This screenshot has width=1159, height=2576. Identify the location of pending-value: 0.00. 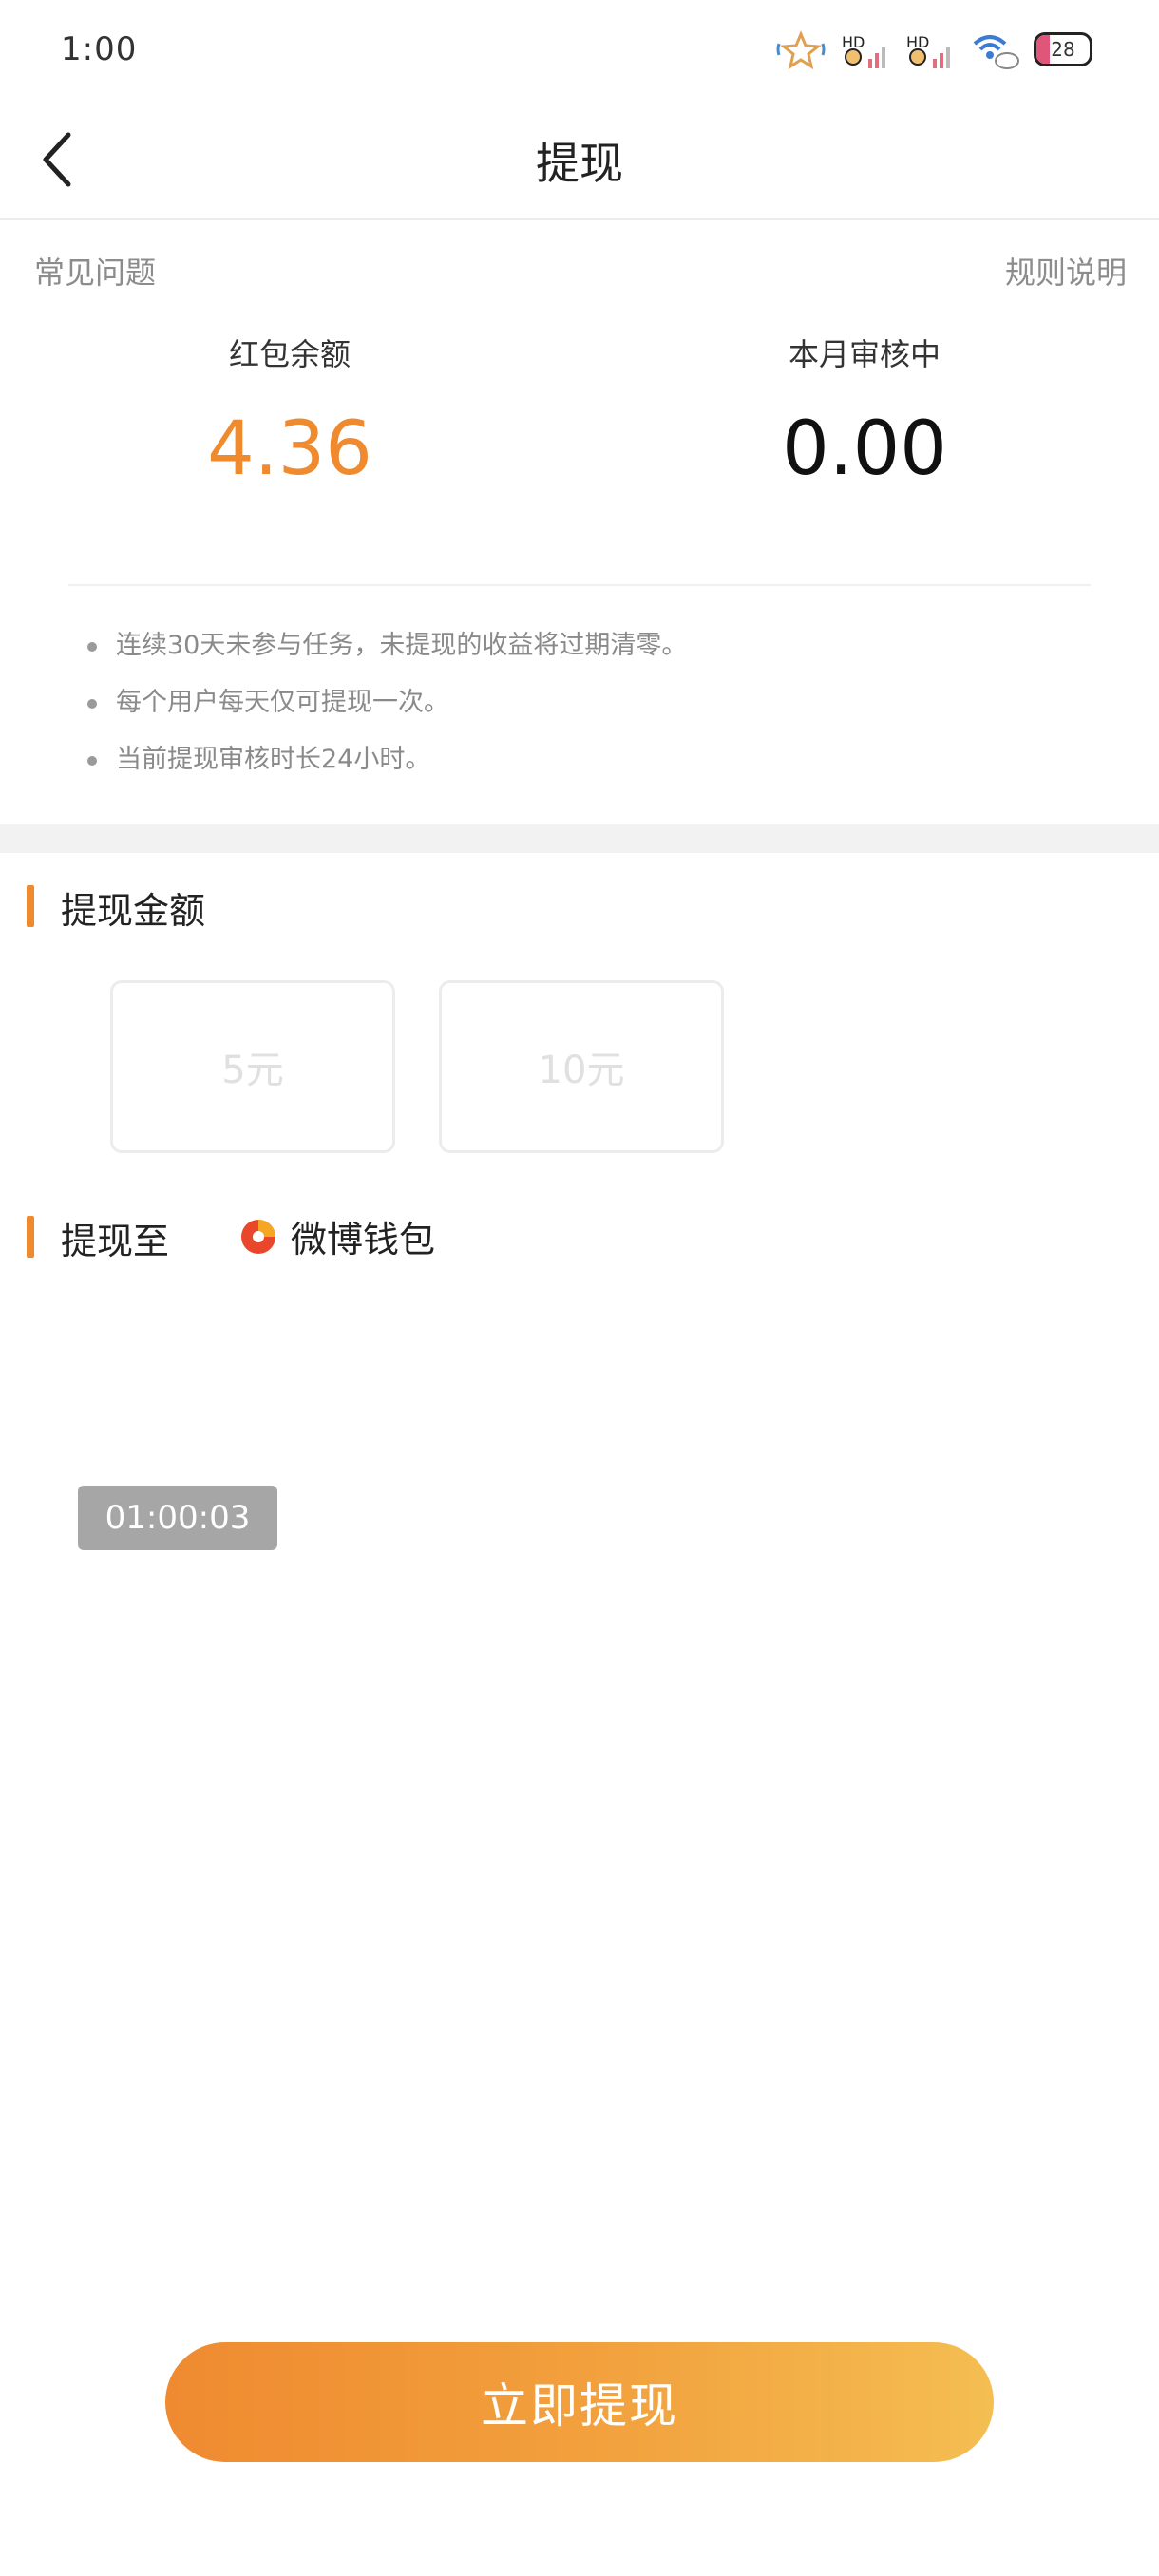
(864, 449).